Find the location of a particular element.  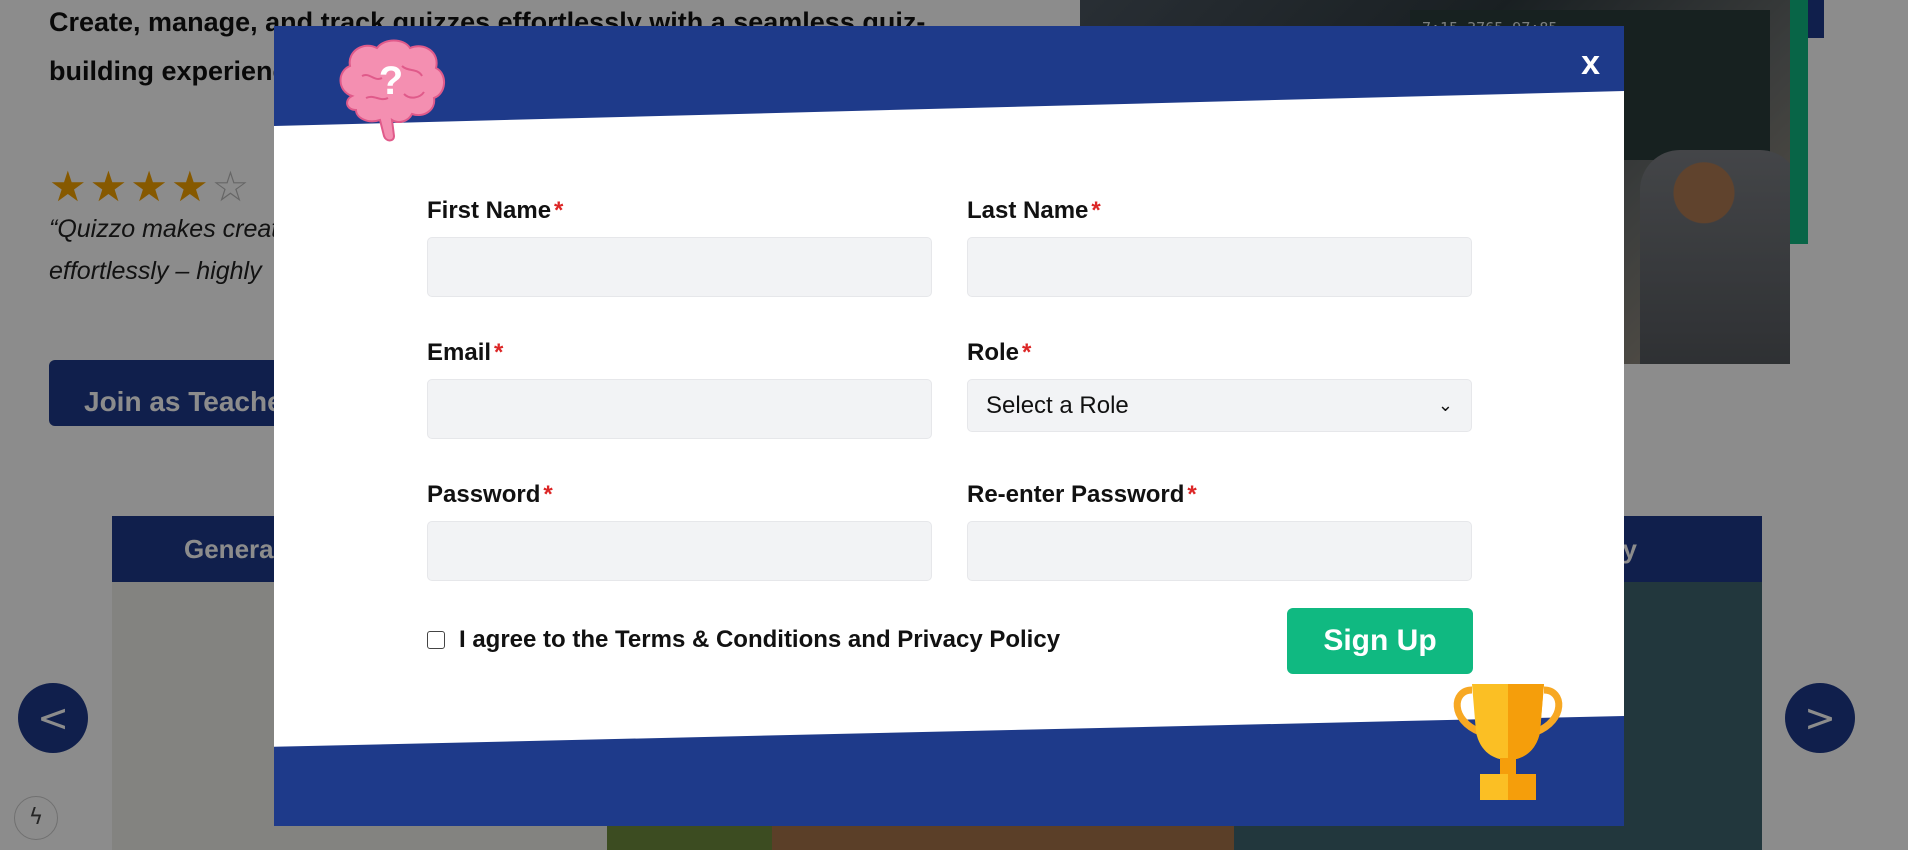

brain-question-icon: ? is located at coordinates (392, 90).